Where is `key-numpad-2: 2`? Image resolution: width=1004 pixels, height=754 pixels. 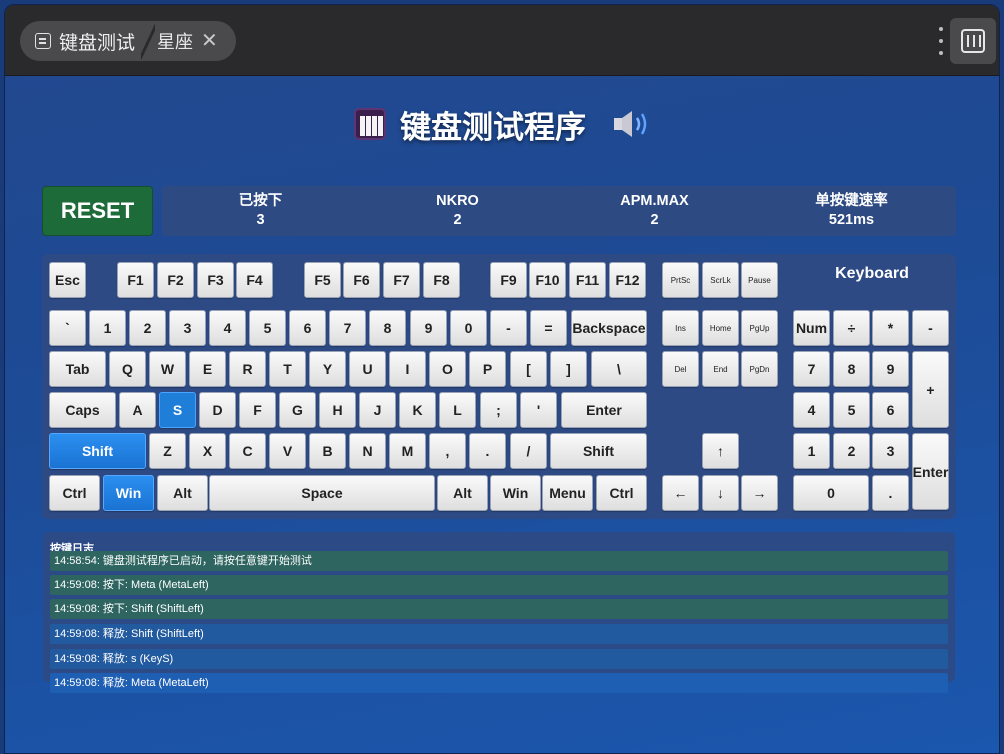
key-numpad-2: 2 is located at coordinates (851, 451).